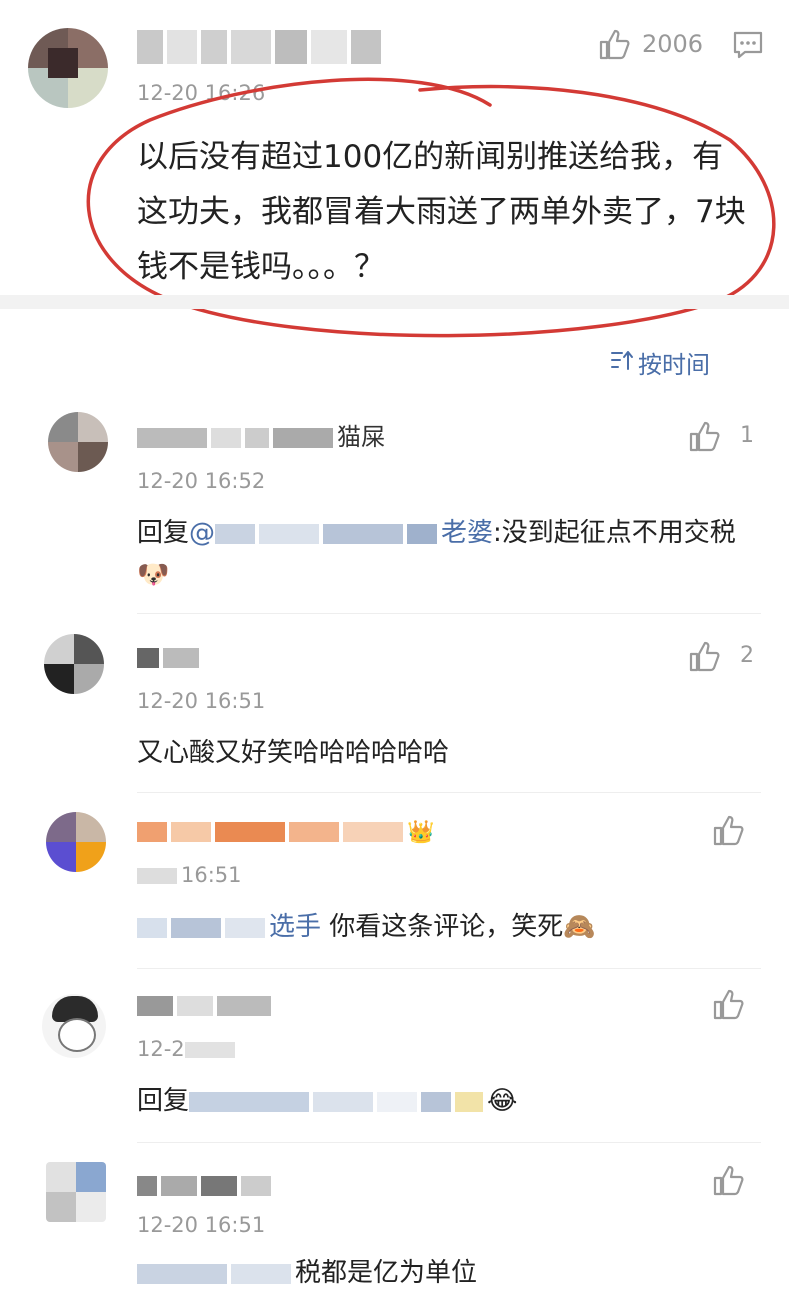  I want to click on comment-time: 12-2, so click(188, 1049).